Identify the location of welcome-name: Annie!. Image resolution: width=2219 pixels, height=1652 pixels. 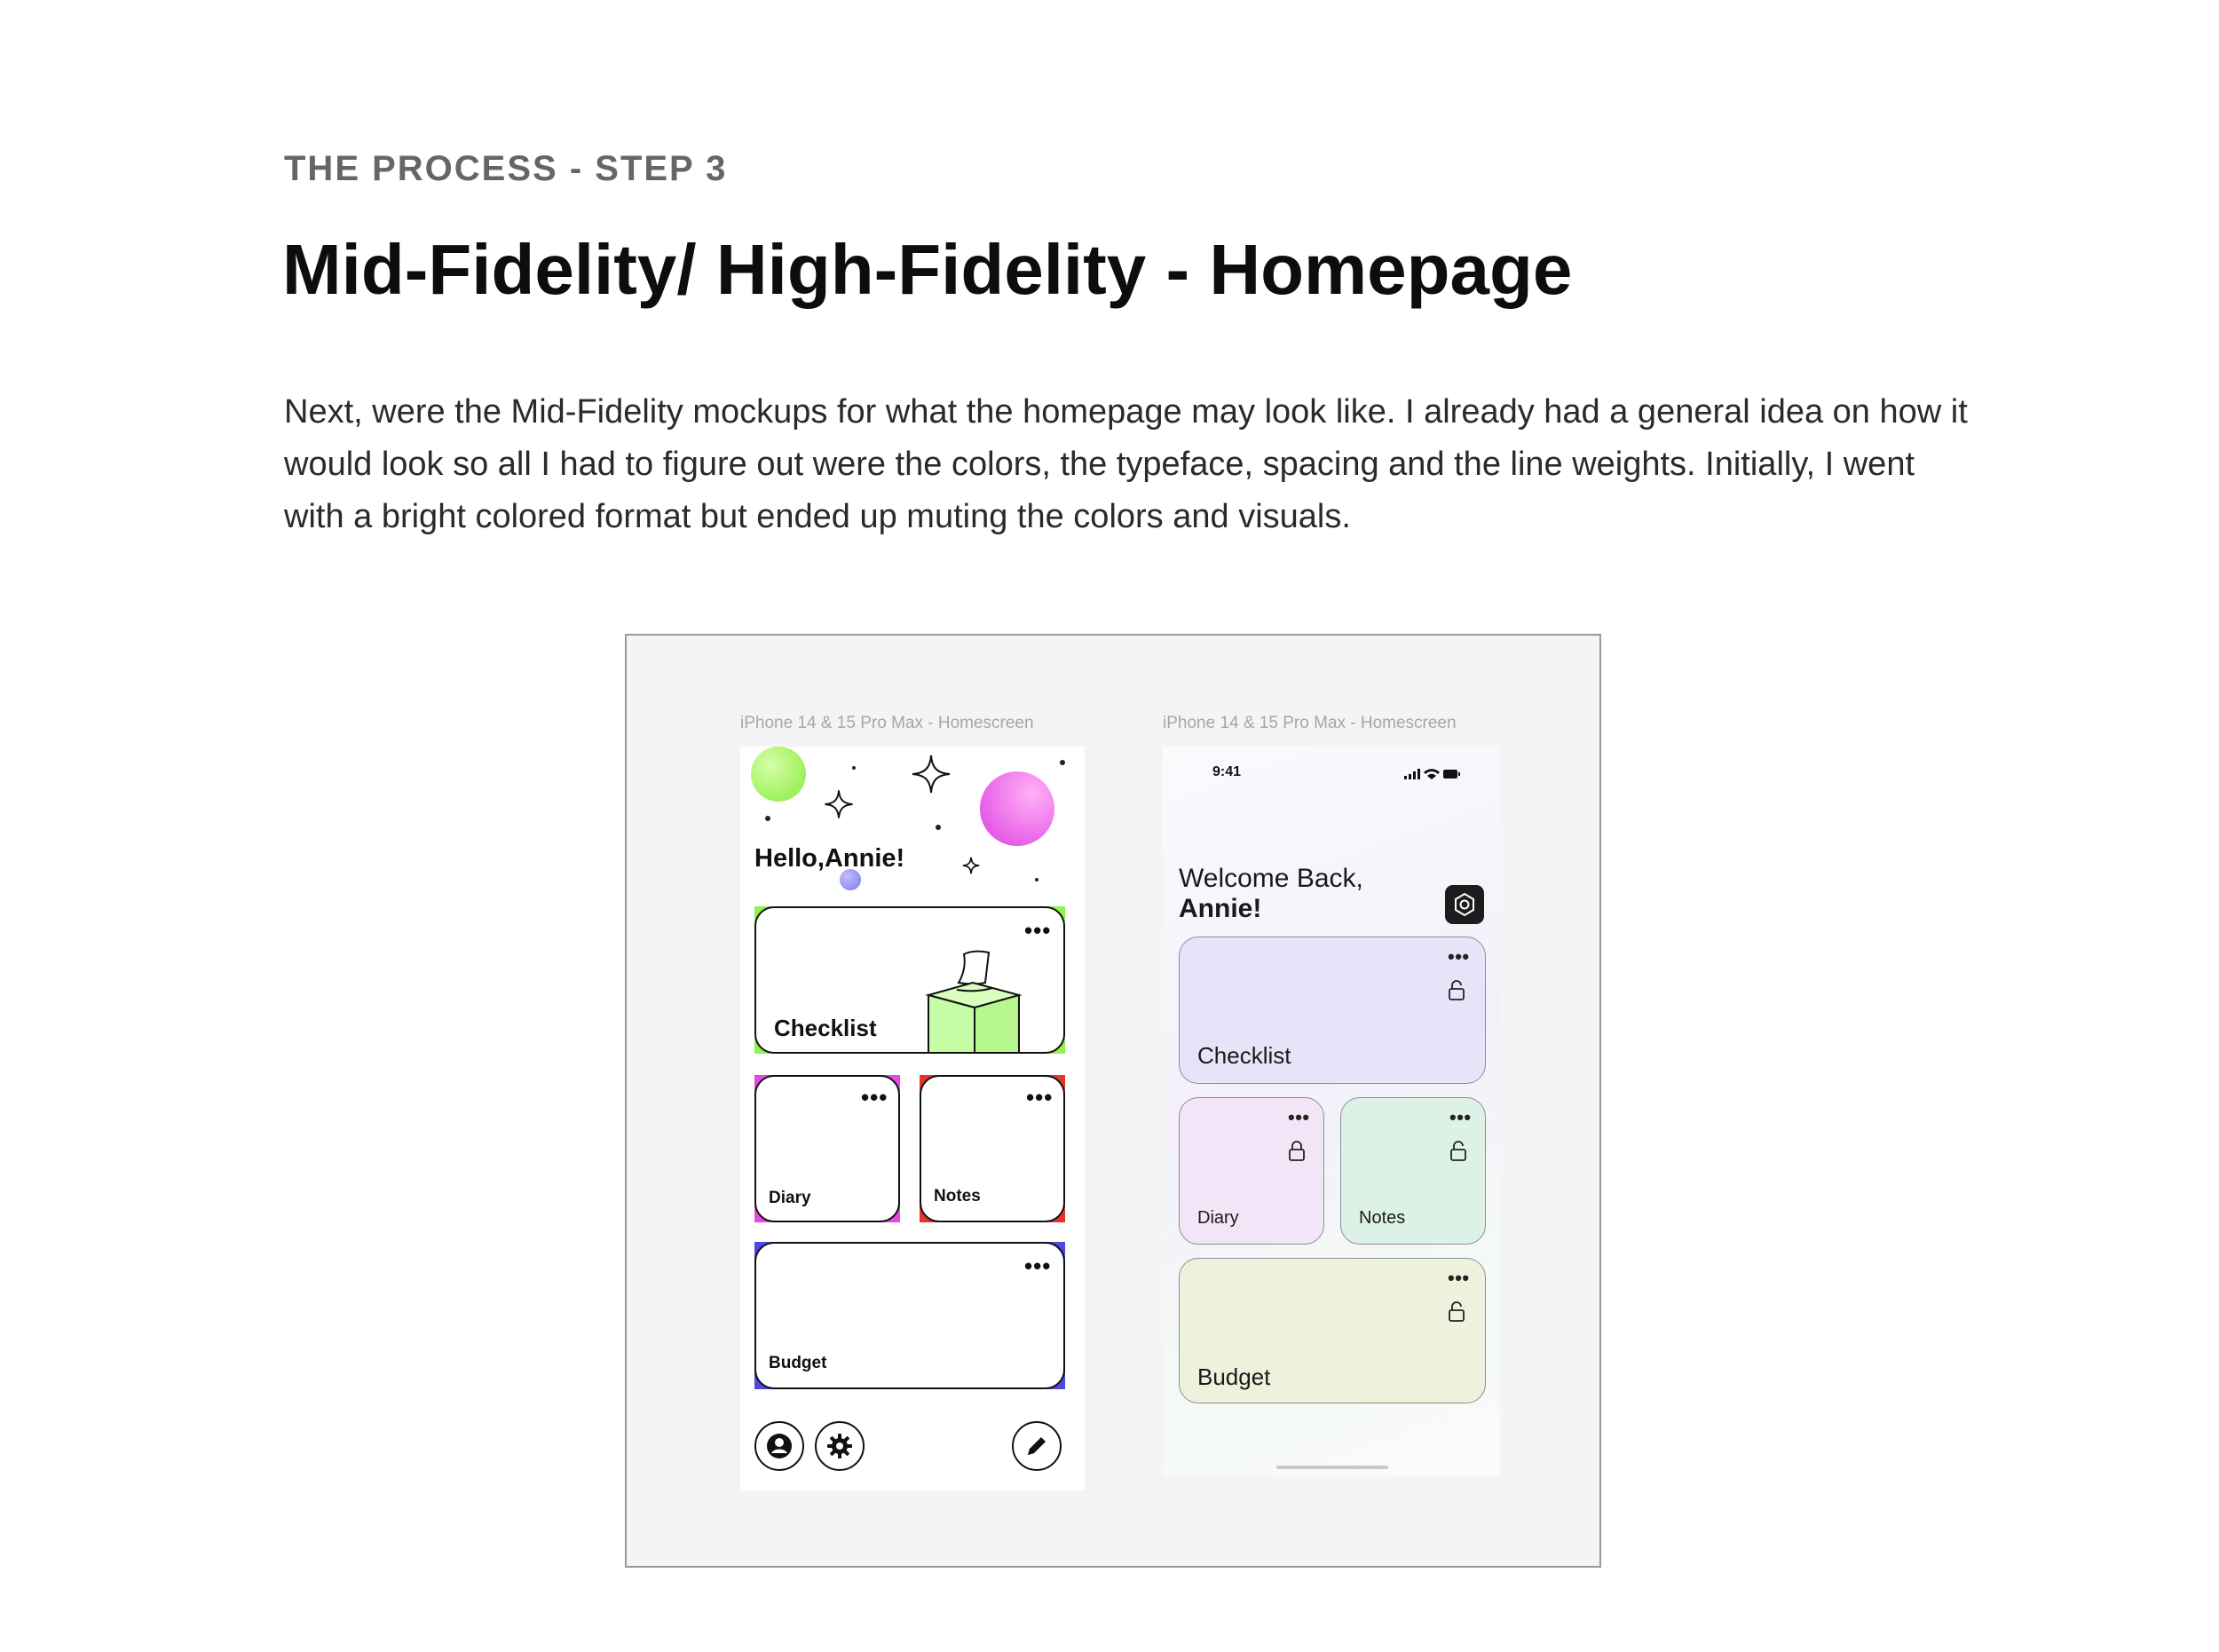
(1220, 908).